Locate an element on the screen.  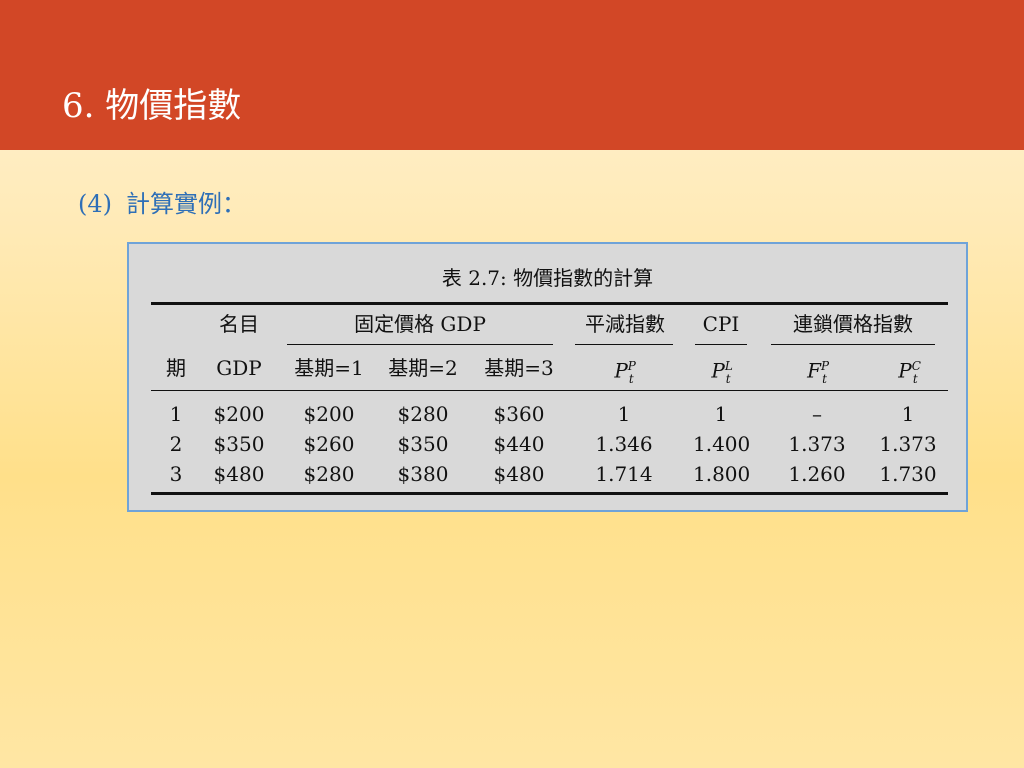
col-deflator-symbol: PPt is located at coordinates (624, 372).